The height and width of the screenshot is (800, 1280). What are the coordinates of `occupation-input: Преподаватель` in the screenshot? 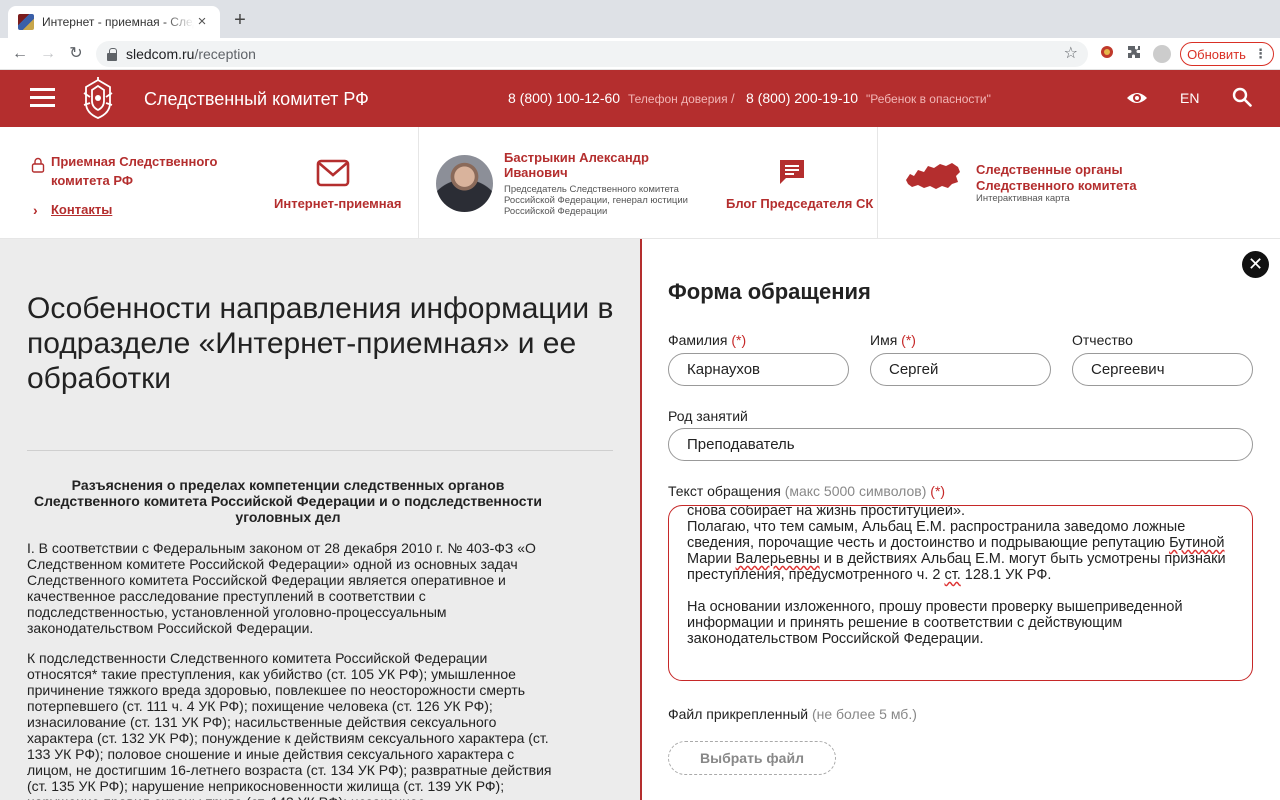 It's located at (960, 444).